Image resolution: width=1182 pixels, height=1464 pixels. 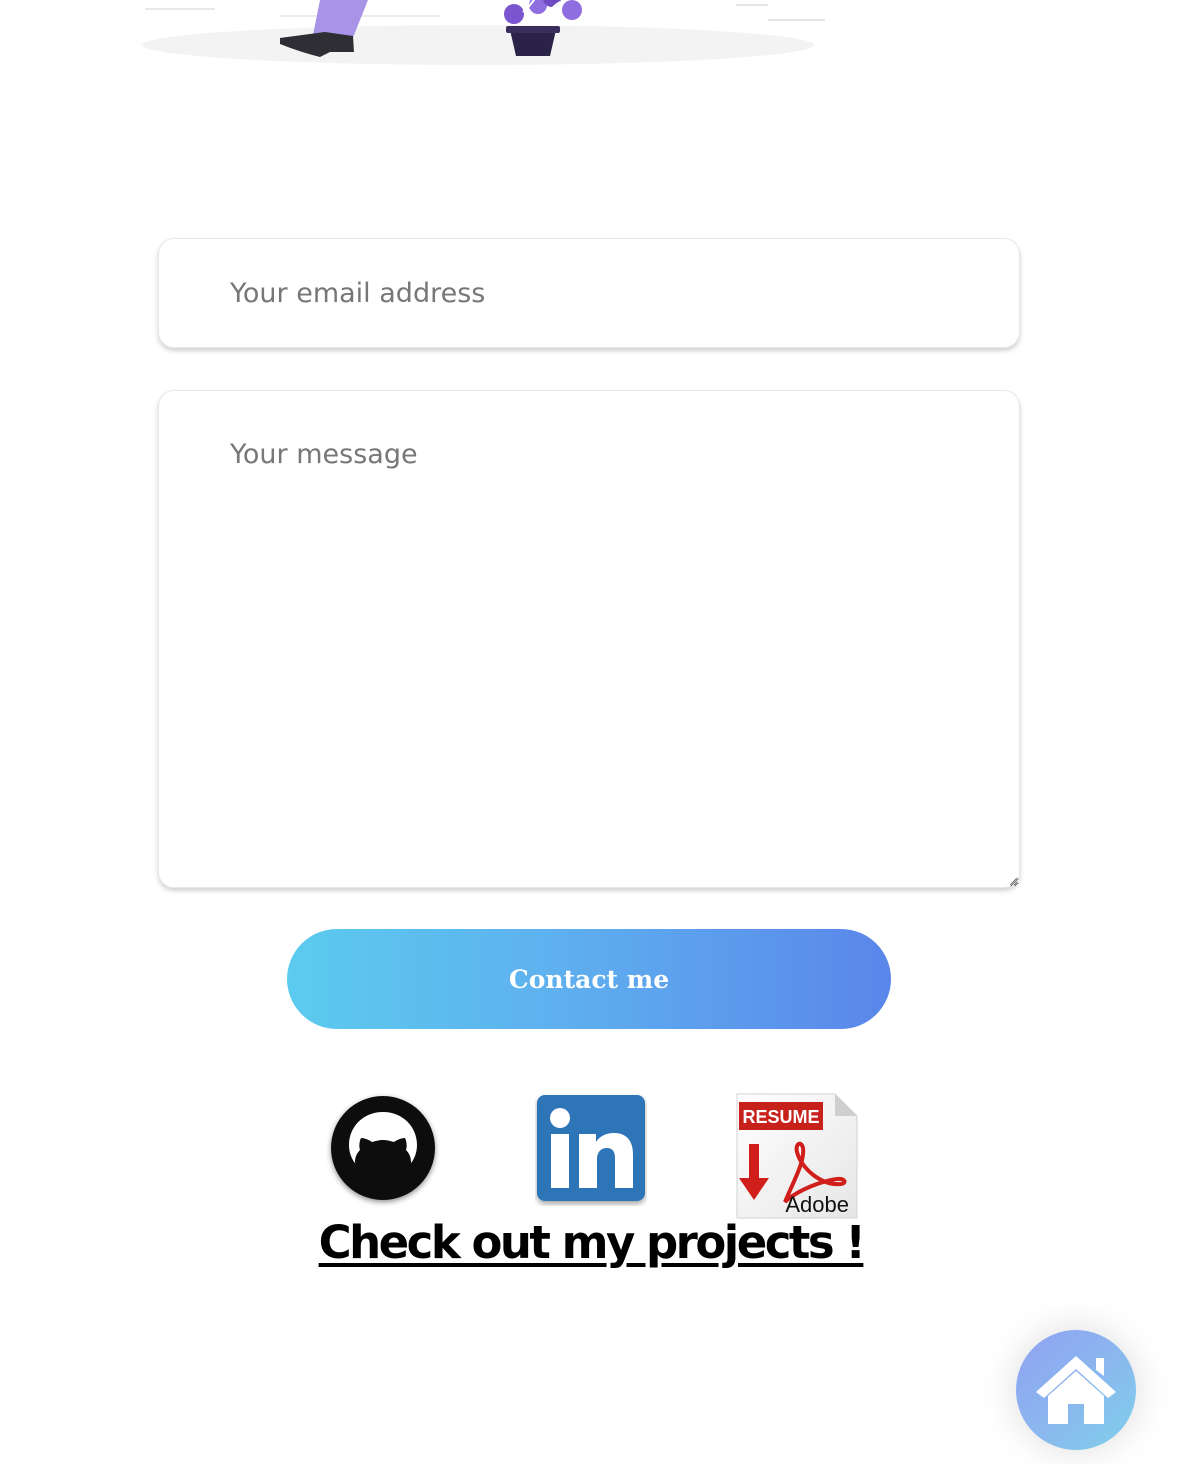 I want to click on github-link, so click(x=384, y=1150).